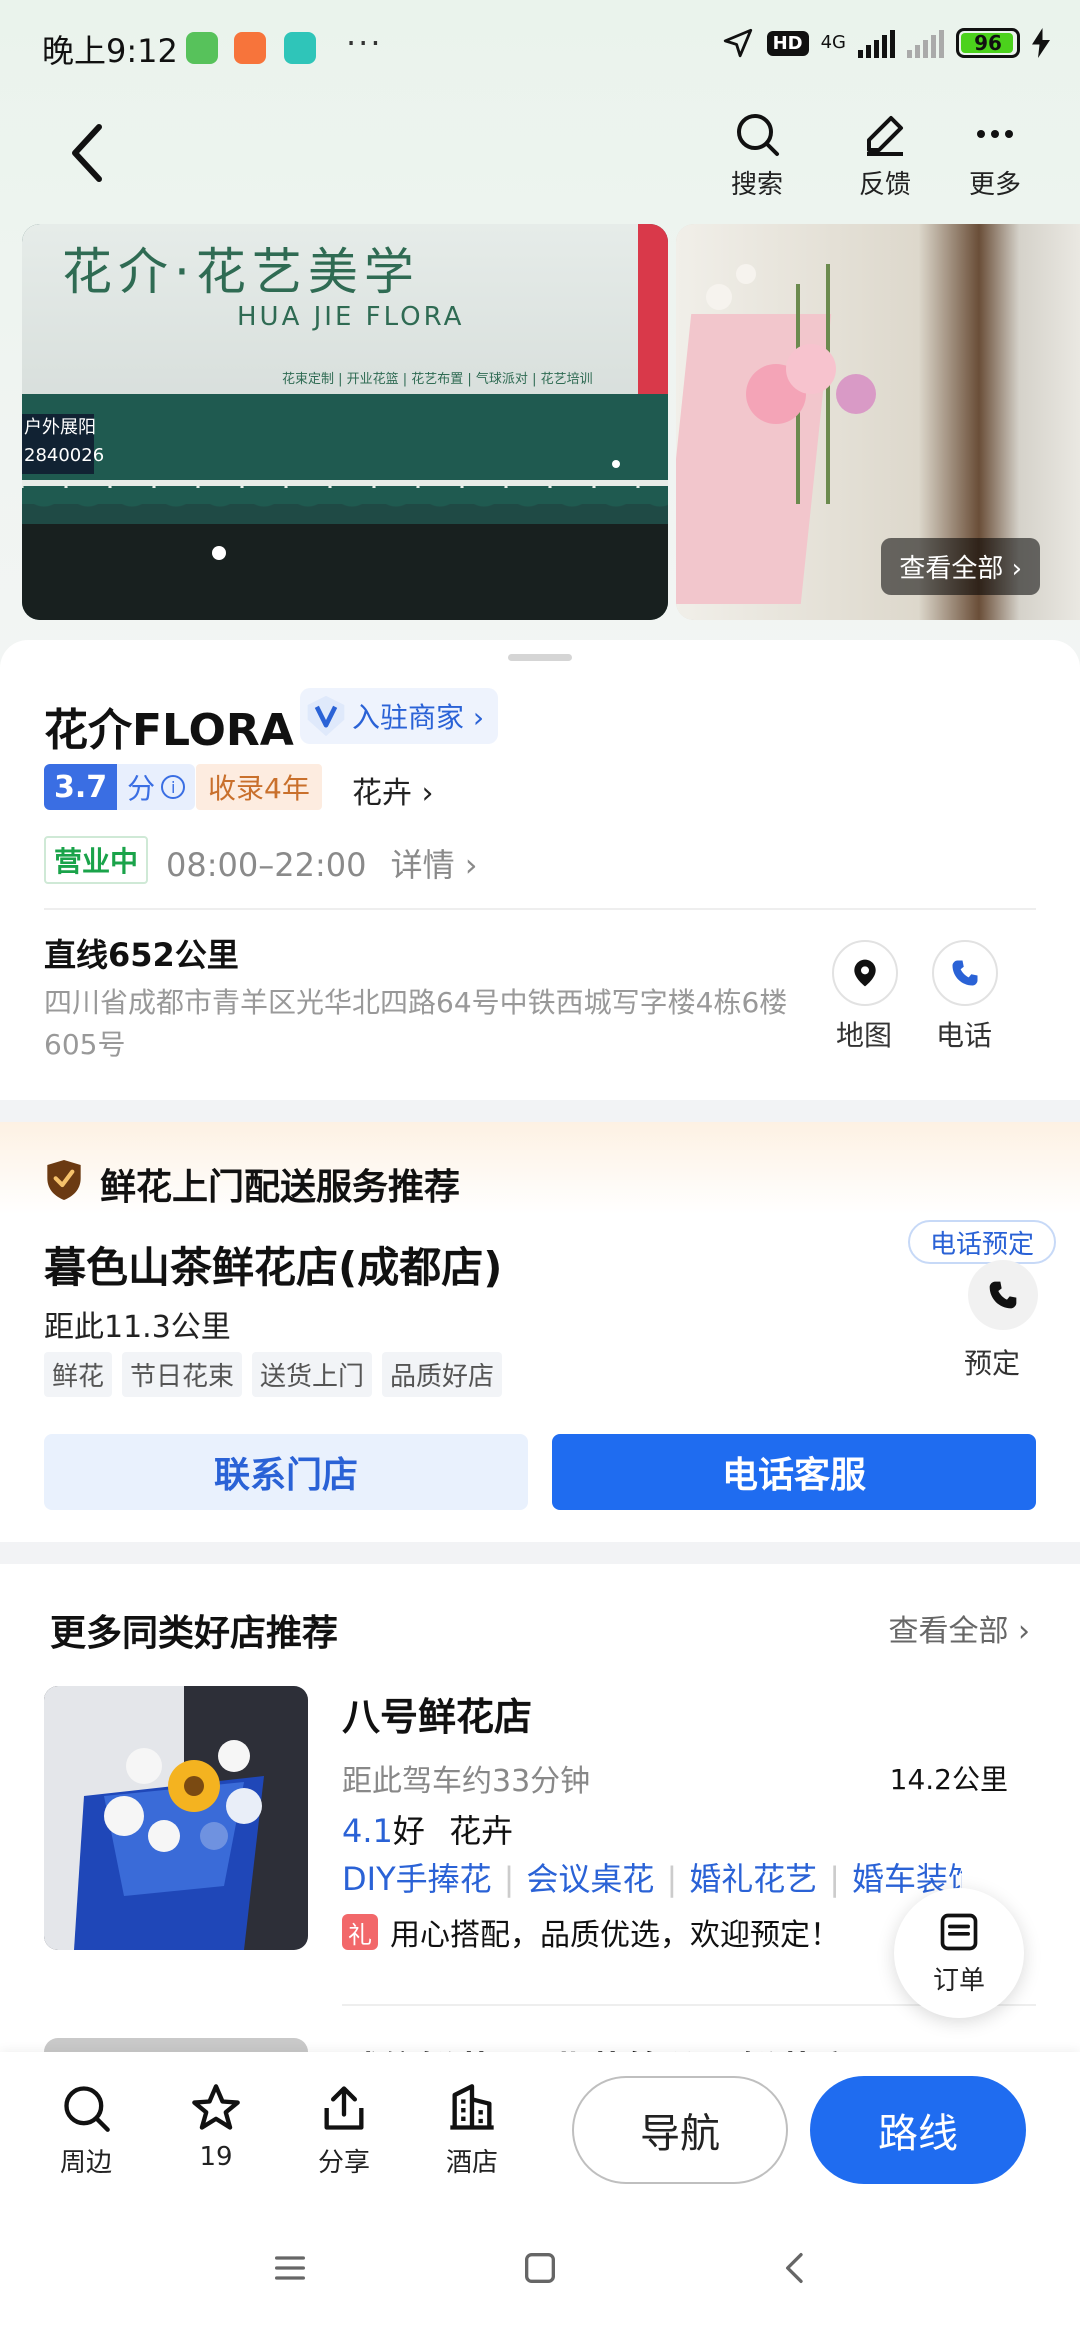 The height and width of the screenshot is (2340, 1080). Describe the element at coordinates (64, 1180) in the screenshot. I see `shield-check-icon` at that location.